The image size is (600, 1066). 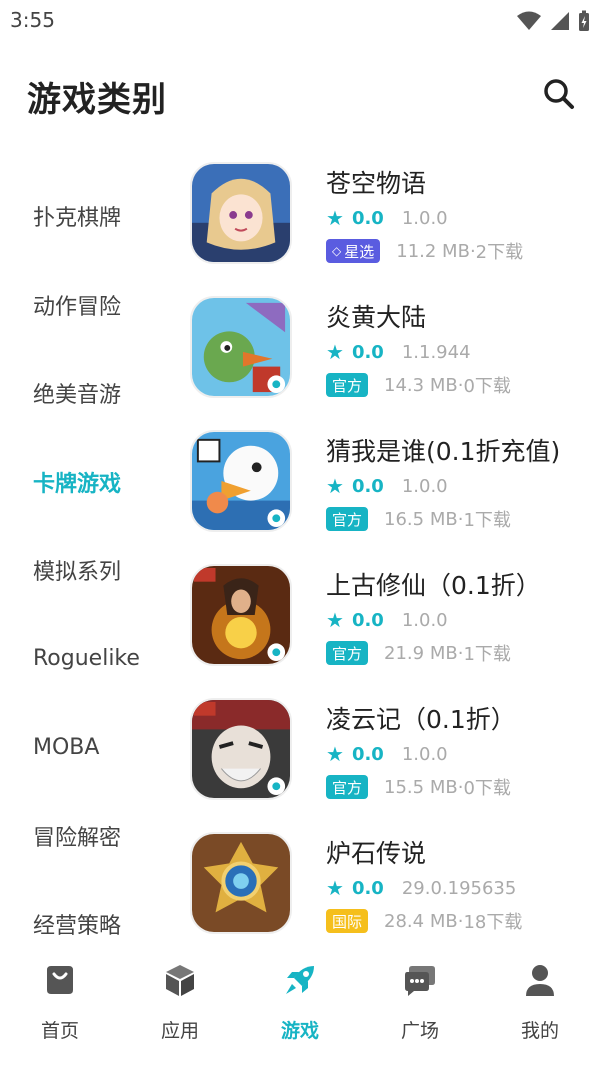 I want to click on game-size: 14.3 MB, so click(x=421, y=385).